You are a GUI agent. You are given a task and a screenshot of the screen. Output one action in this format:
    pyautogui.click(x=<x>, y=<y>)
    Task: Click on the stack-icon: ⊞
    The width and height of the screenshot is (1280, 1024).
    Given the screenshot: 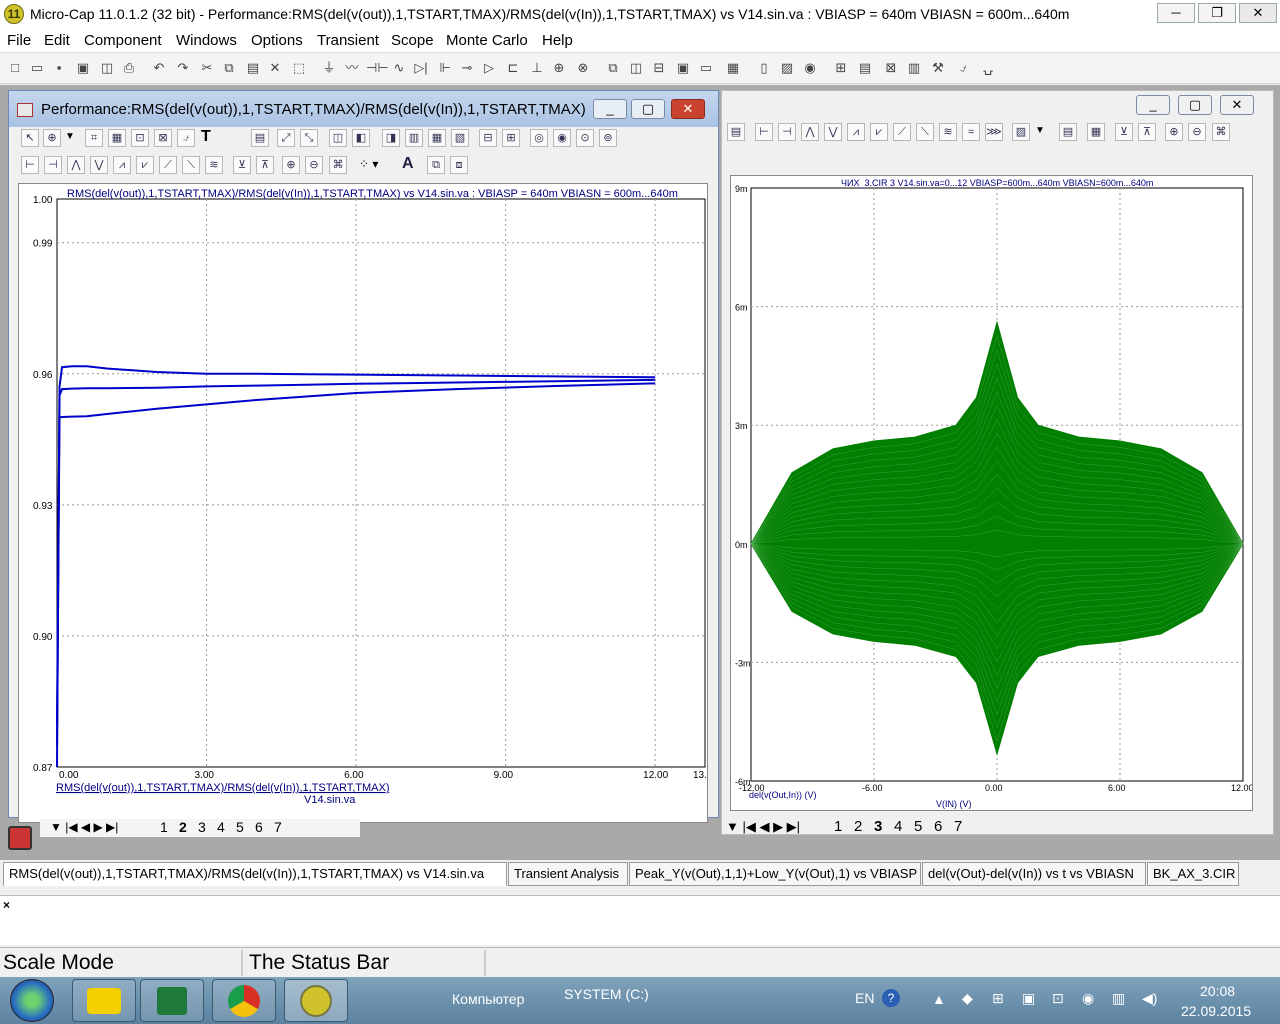 What is the action you would take?
    pyautogui.click(x=511, y=138)
    